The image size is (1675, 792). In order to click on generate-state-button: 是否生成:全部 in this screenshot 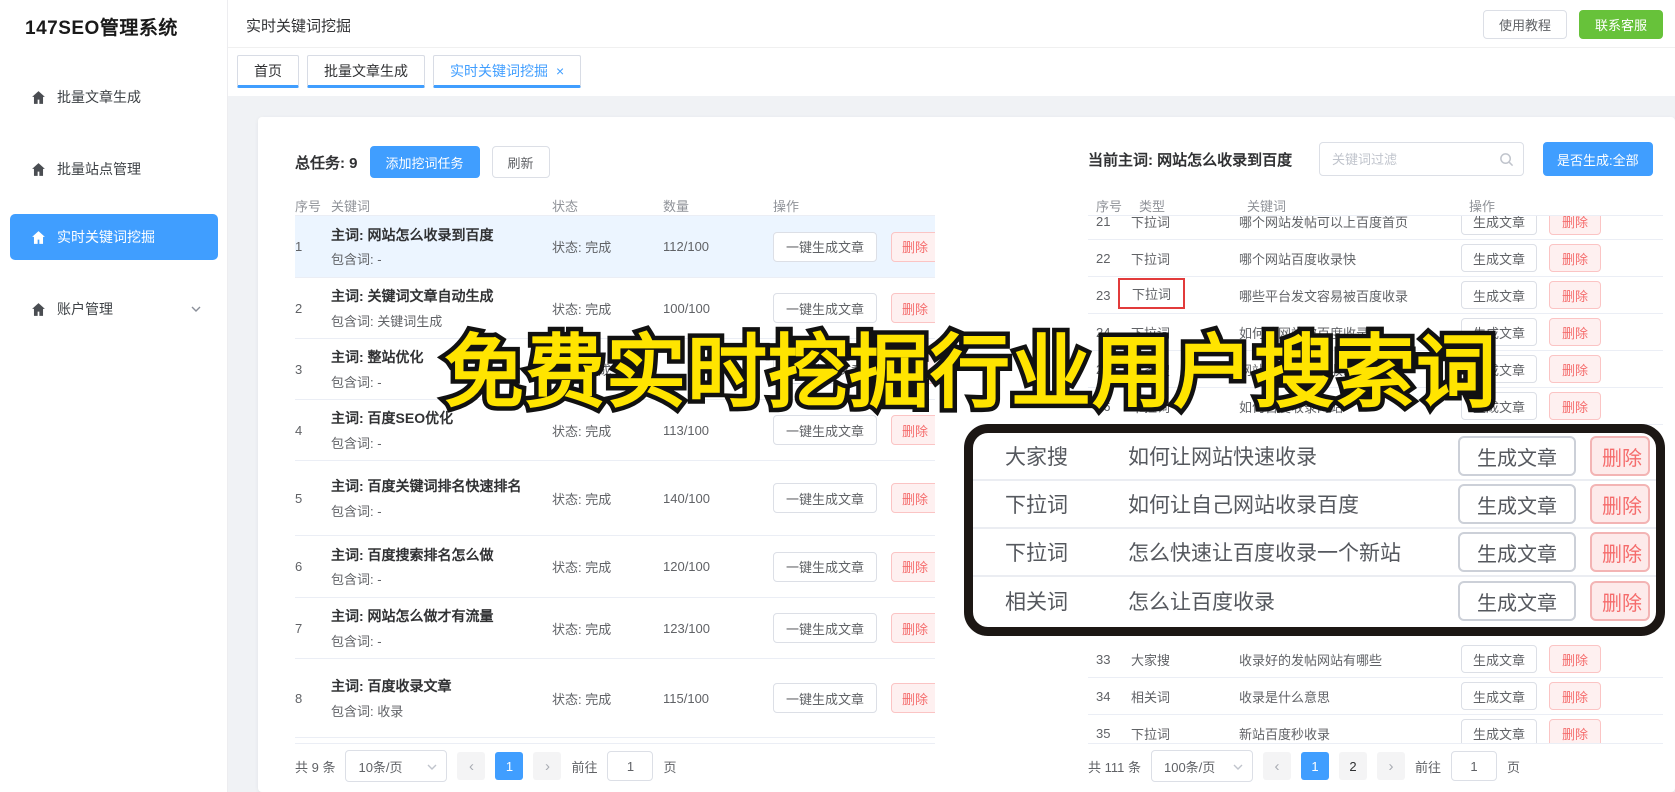, I will do `click(1598, 159)`.